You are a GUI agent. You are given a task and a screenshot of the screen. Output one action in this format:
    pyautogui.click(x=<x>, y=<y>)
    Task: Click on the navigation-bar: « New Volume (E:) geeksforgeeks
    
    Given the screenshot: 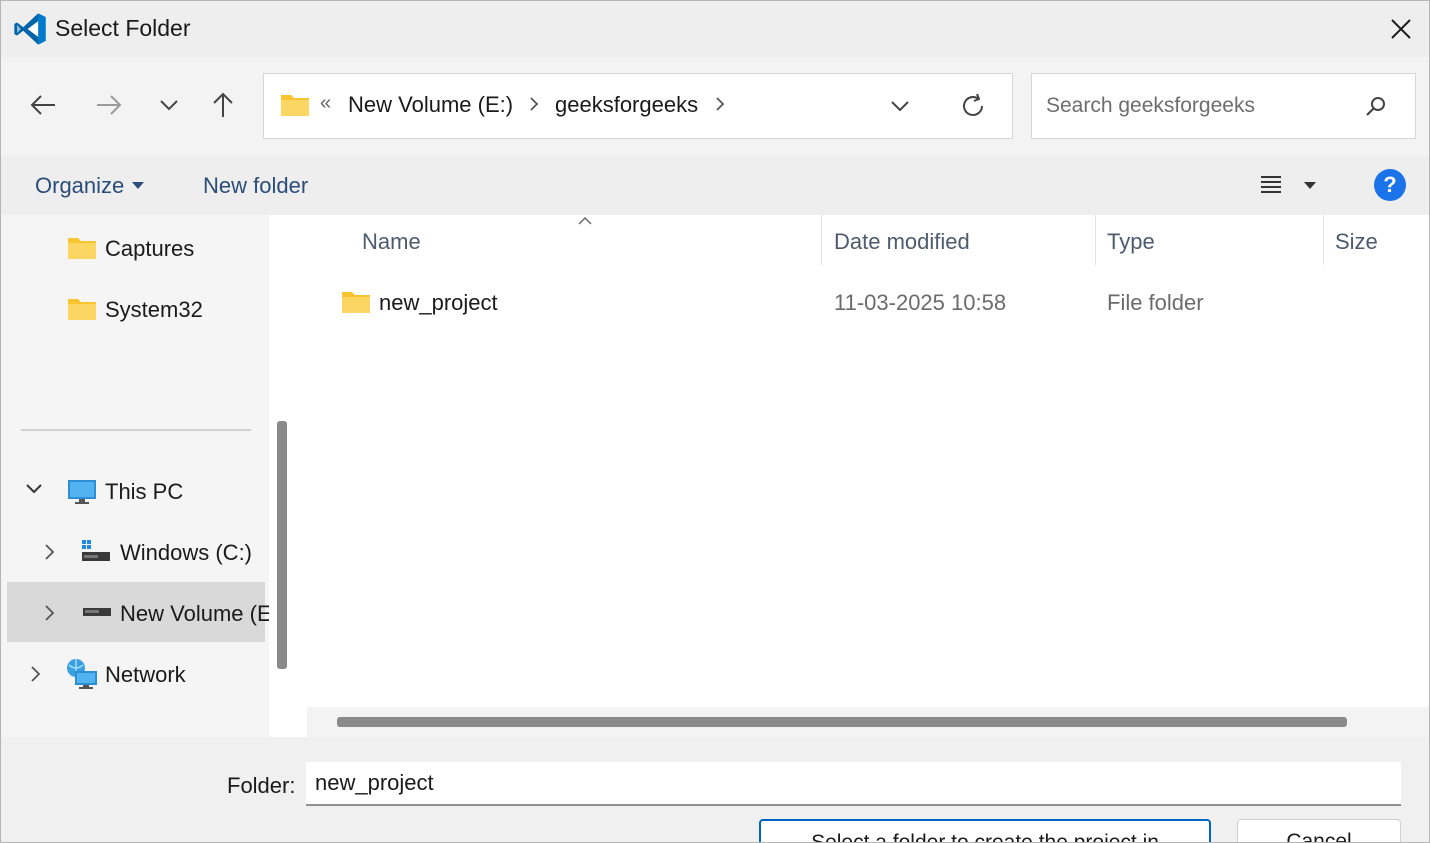 What is the action you would take?
    pyautogui.click(x=715, y=107)
    